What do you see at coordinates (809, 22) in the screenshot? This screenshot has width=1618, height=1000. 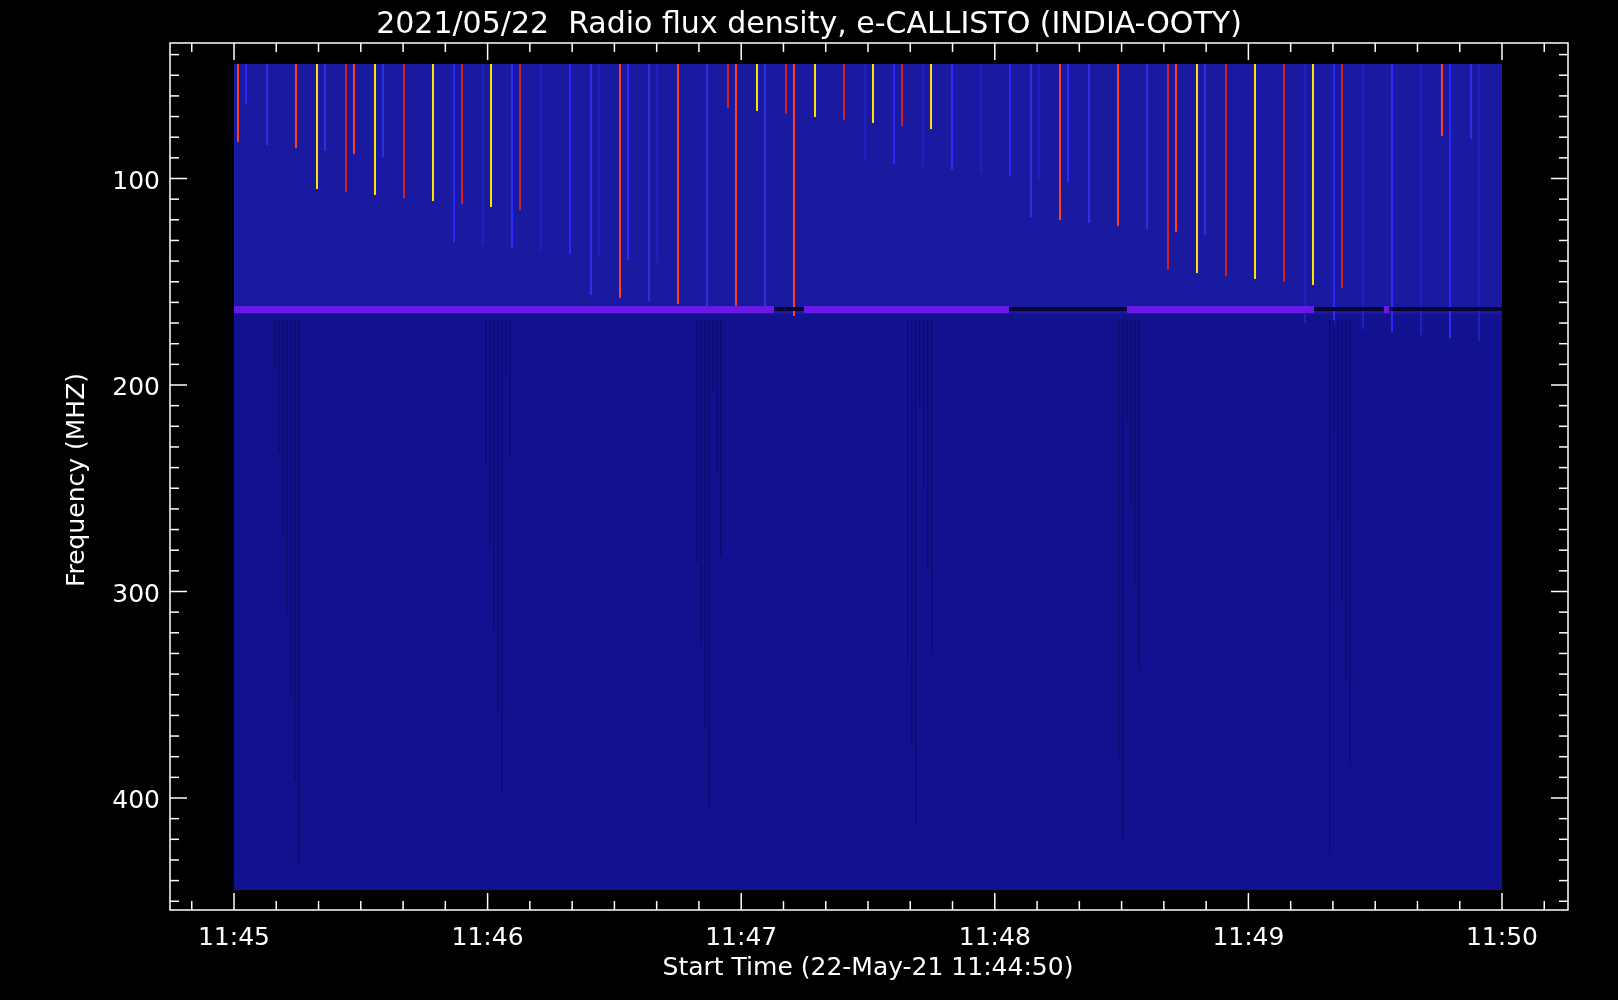 I see `chart-title: 2021/05/22 Radio flux density, e-CALLISTO (INDIA-OOTY)` at bounding box center [809, 22].